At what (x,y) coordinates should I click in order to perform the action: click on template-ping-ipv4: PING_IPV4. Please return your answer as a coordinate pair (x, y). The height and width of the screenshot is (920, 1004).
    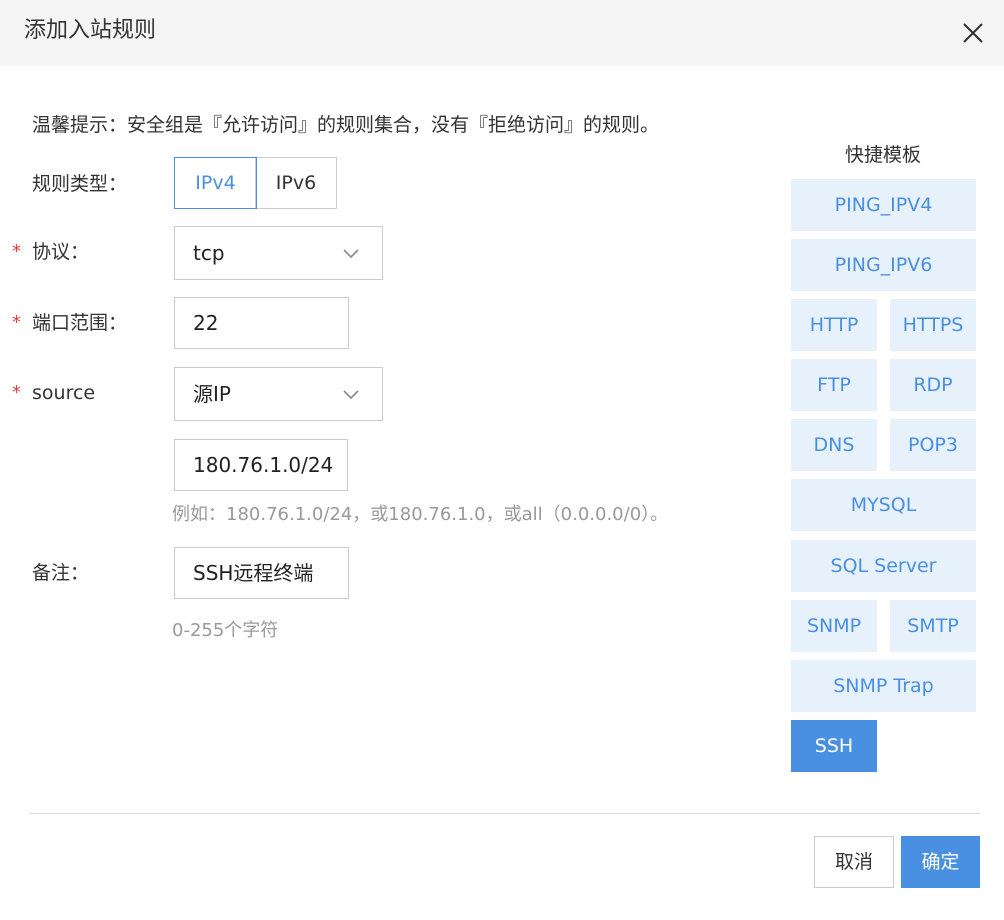
    Looking at the image, I should click on (883, 205).